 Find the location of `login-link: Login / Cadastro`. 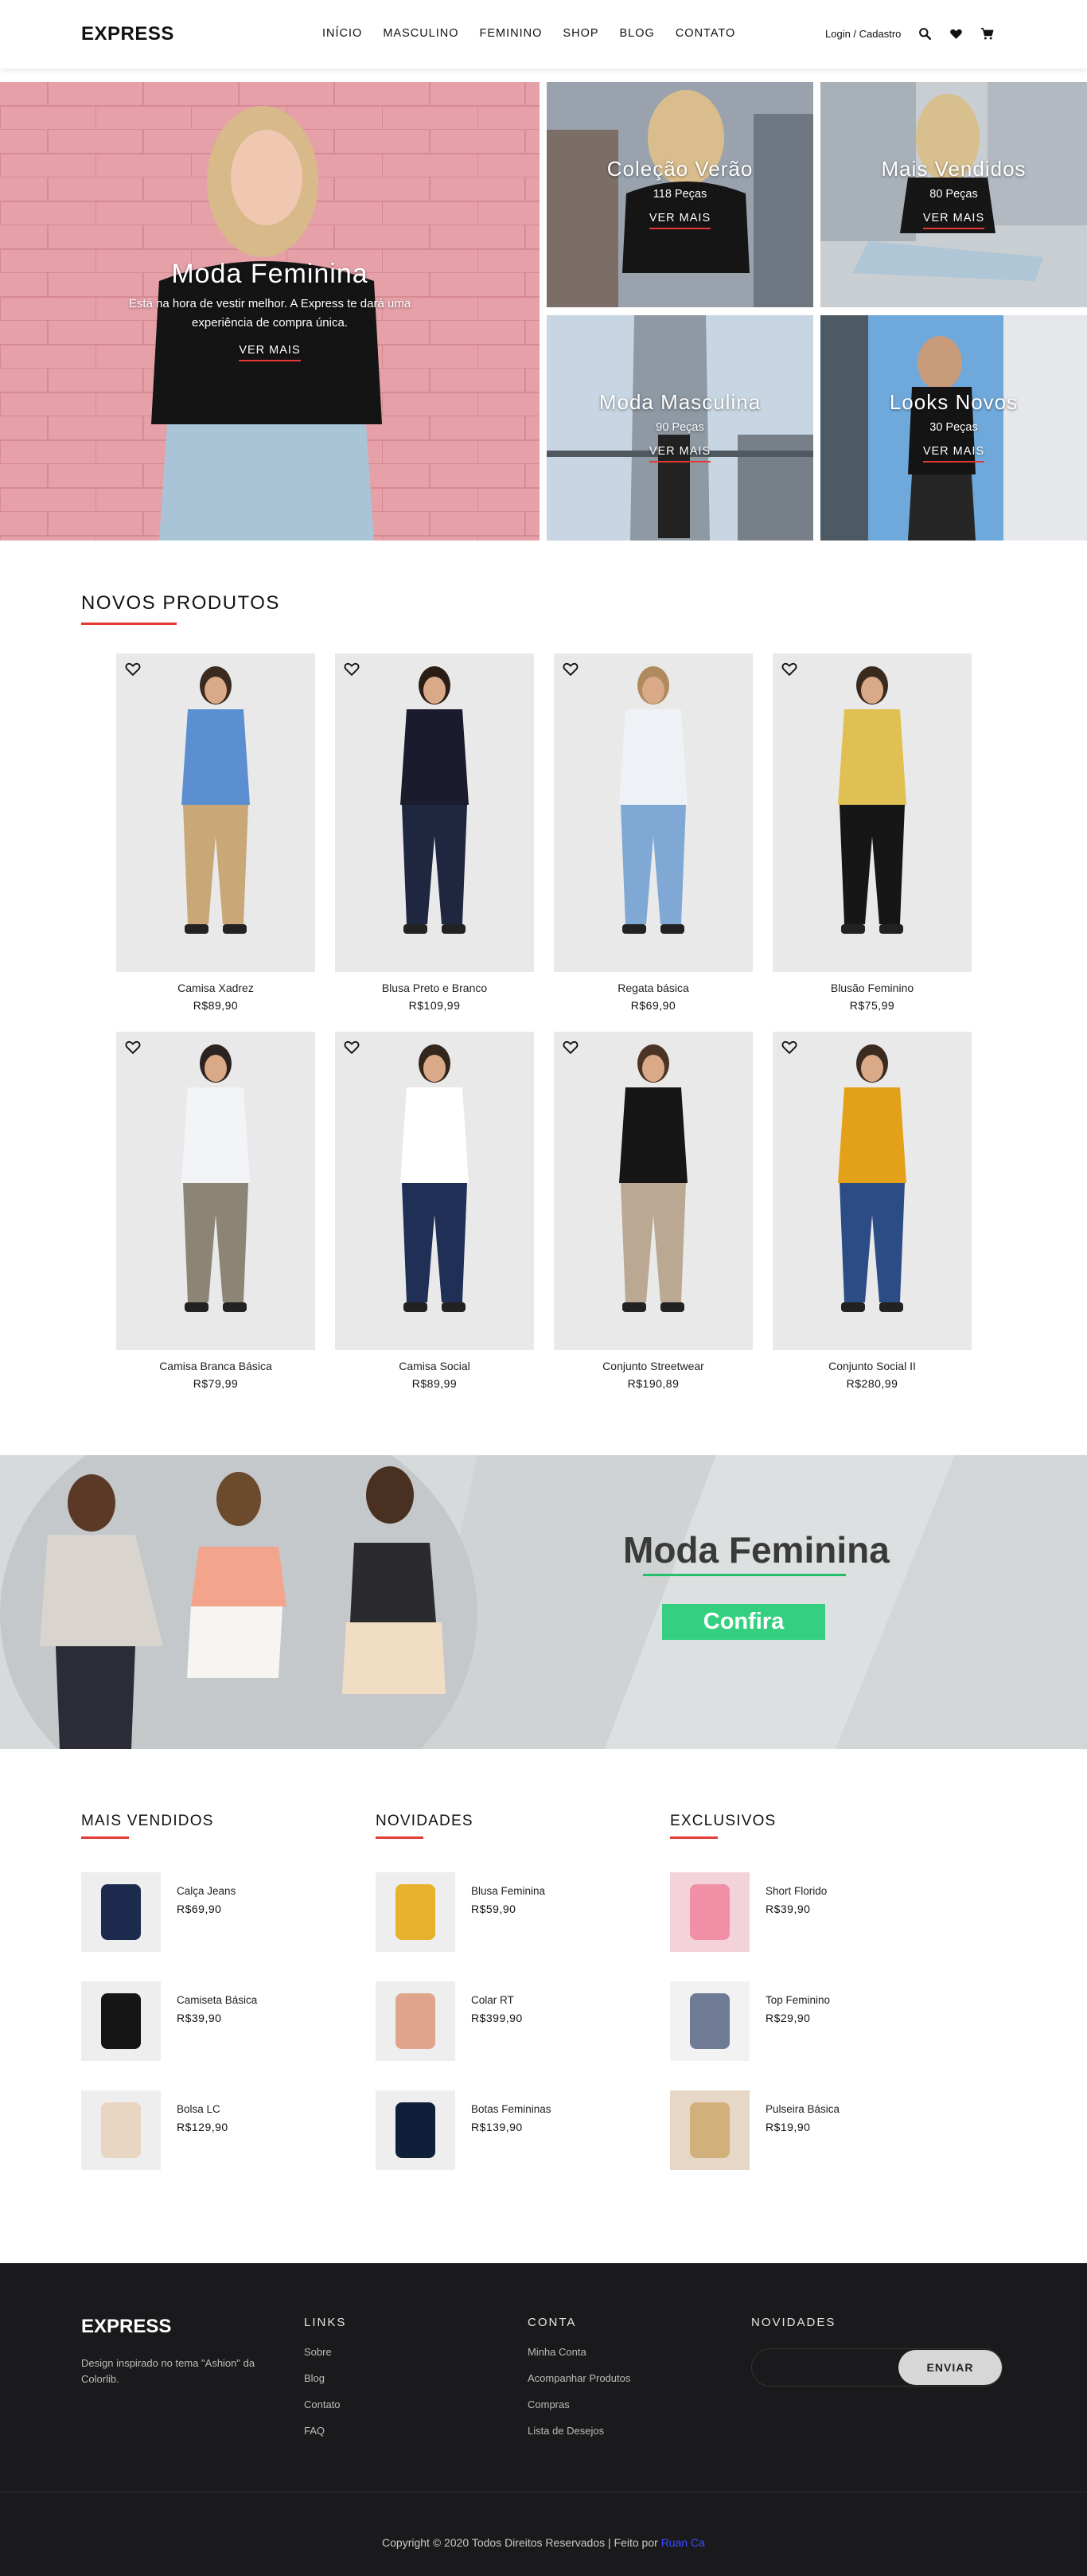

login-link: Login / Cadastro is located at coordinates (863, 34).